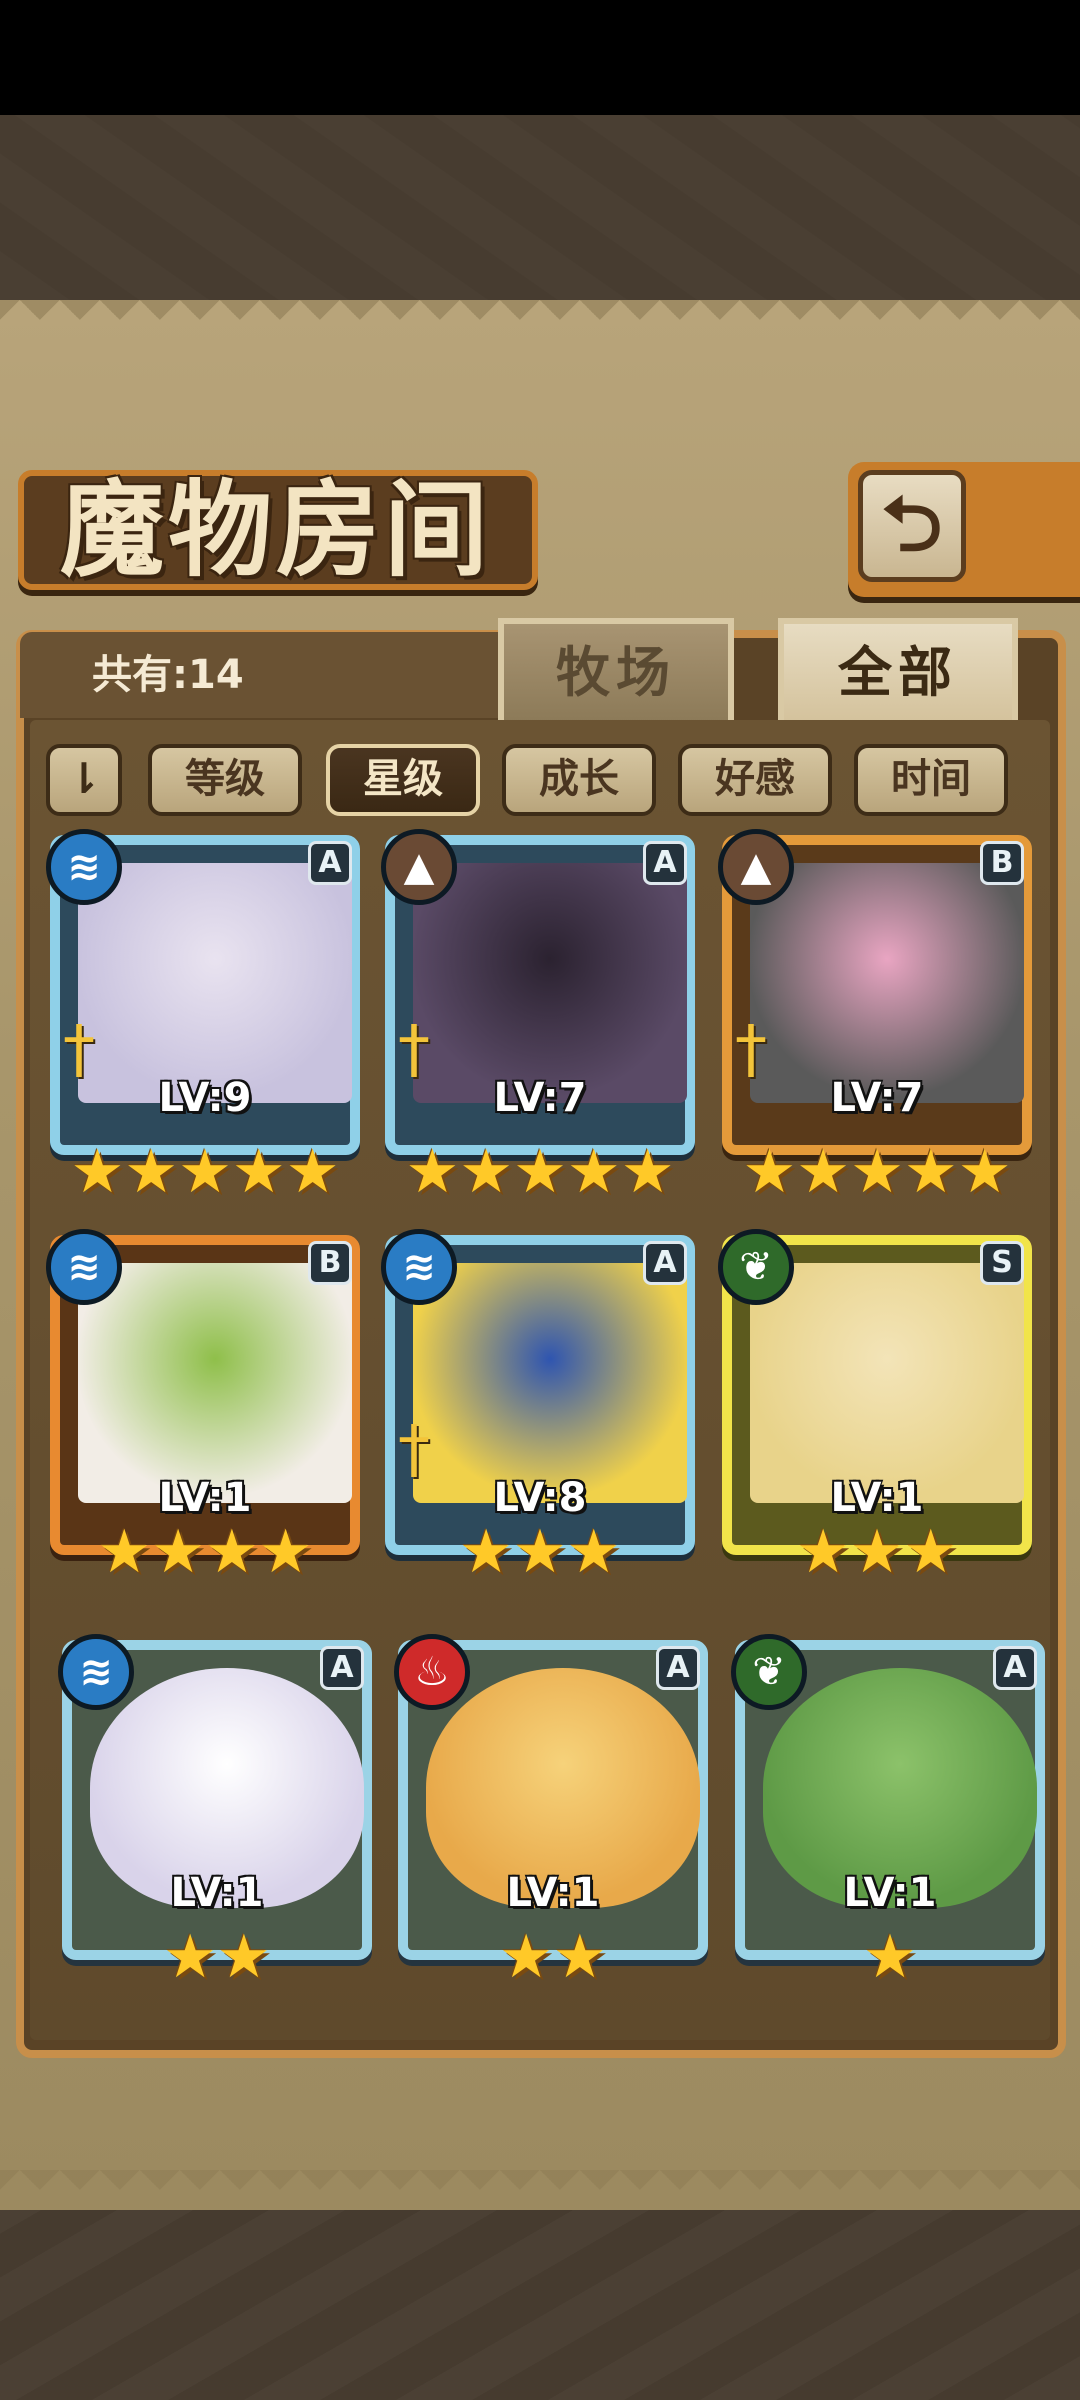  What do you see at coordinates (755, 780) in the screenshot?
I see `filter-affection: 好感` at bounding box center [755, 780].